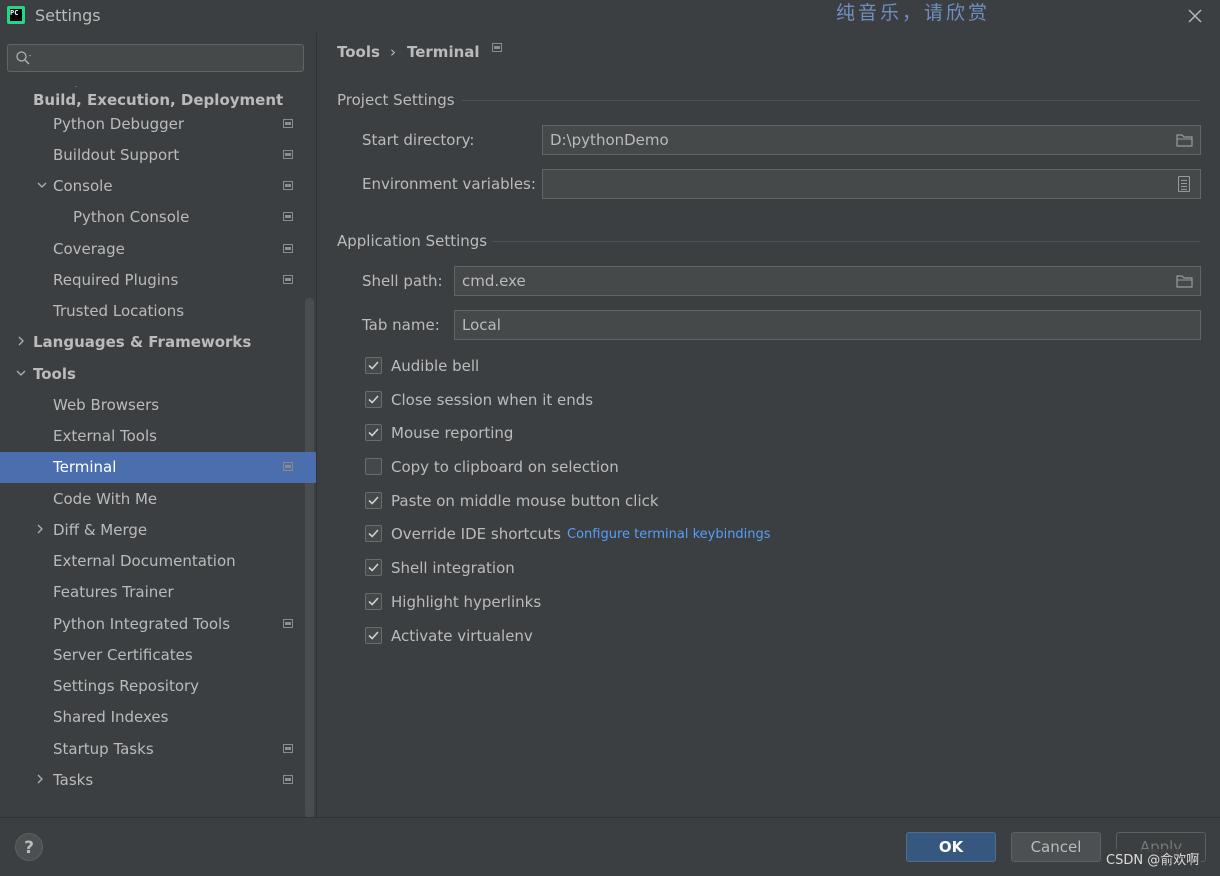 The width and height of the screenshot is (1220, 876). Describe the element at coordinates (401, 325) in the screenshot. I see `tab-name-label: Tab name:` at that location.